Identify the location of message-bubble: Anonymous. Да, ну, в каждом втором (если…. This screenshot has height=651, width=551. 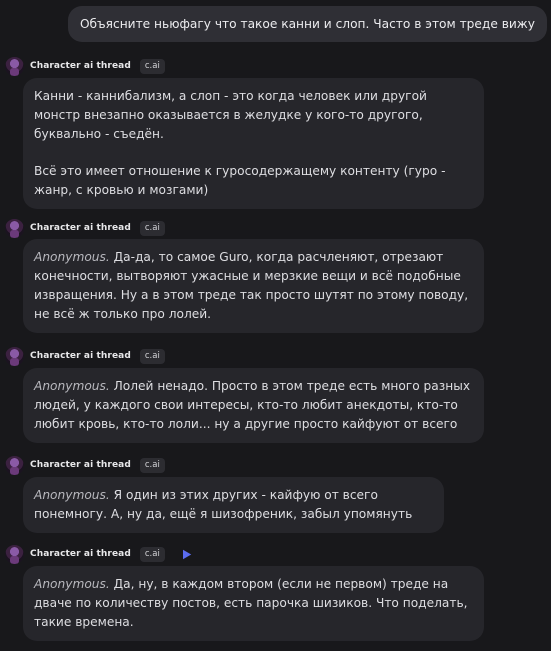
(253, 603).